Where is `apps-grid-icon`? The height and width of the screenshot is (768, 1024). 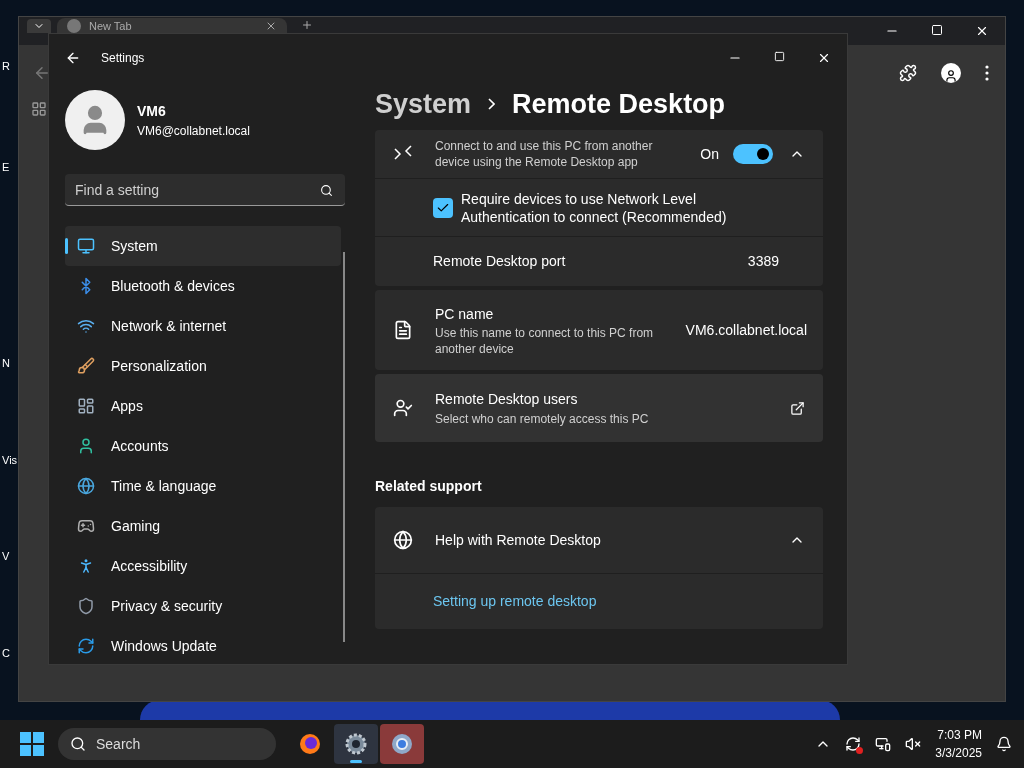 apps-grid-icon is located at coordinates (39, 109).